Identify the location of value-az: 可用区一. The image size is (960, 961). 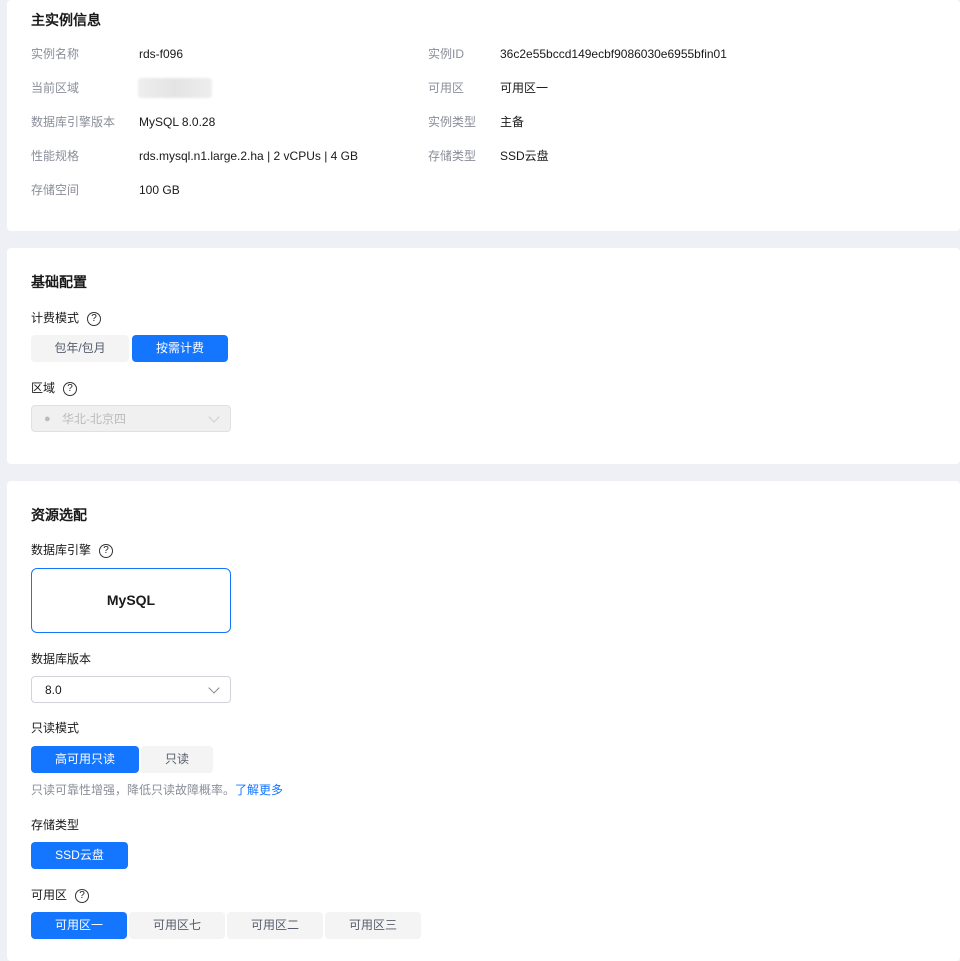
(524, 88).